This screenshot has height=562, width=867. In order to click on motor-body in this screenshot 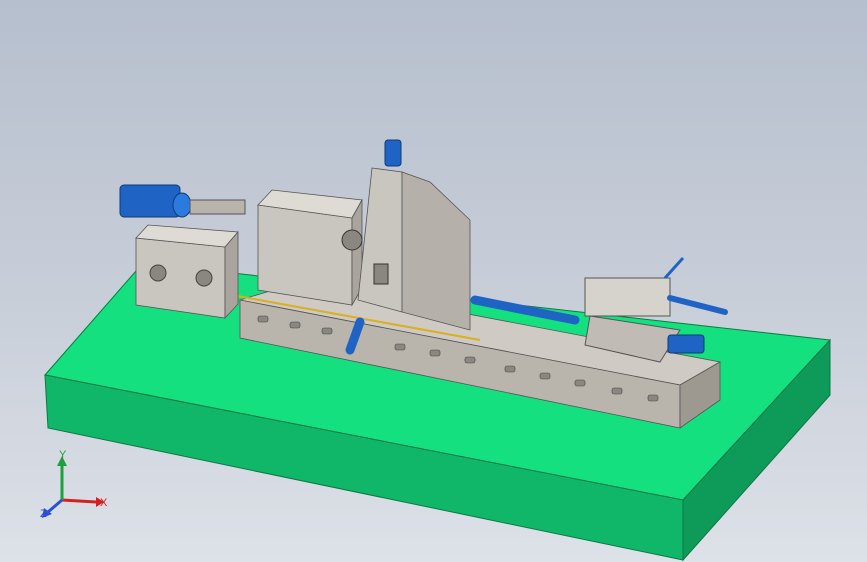, I will do `click(150, 201)`.